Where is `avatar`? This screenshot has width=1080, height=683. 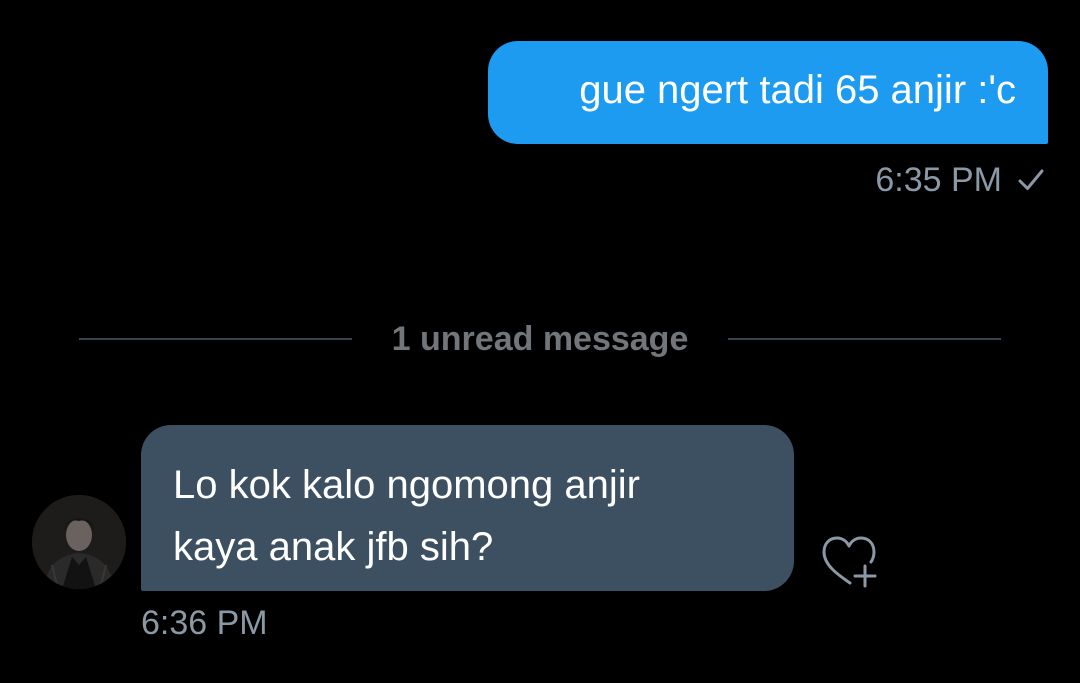
avatar is located at coordinates (79, 542).